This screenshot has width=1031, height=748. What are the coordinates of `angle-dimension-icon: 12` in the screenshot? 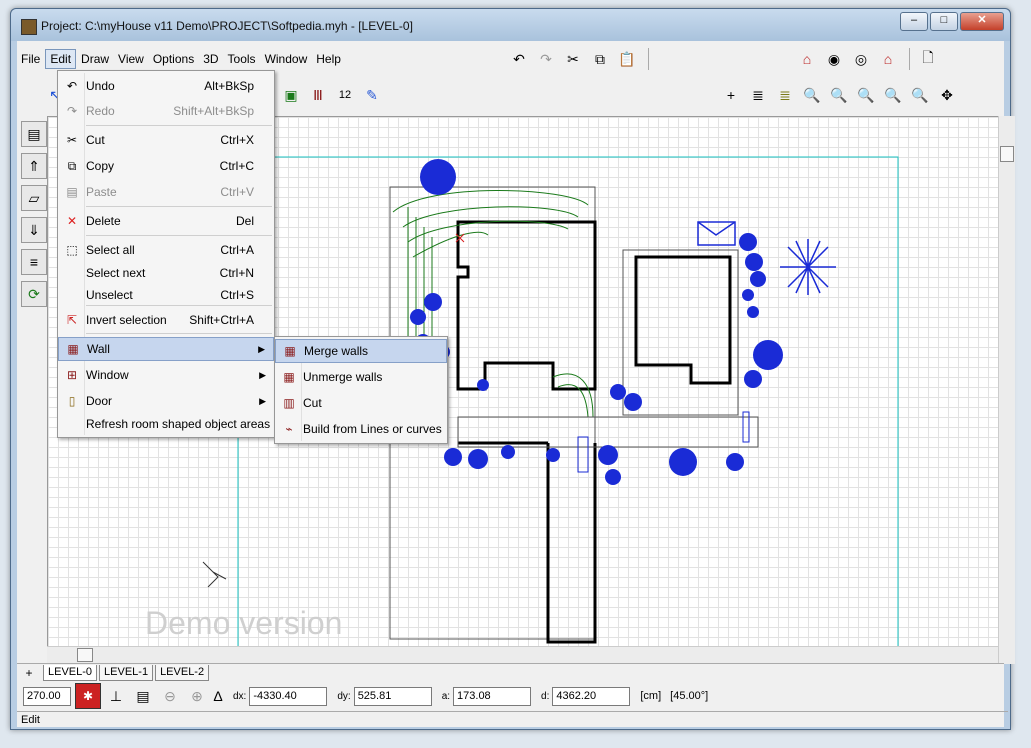 It's located at (345, 95).